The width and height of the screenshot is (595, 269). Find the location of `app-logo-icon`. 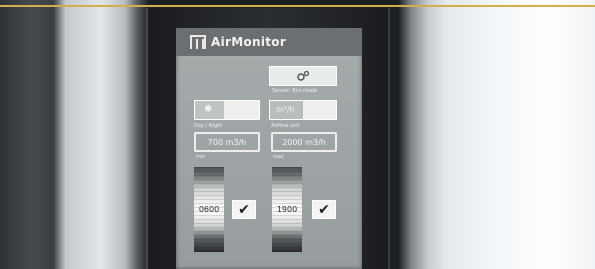

app-logo-icon is located at coordinates (198, 42).